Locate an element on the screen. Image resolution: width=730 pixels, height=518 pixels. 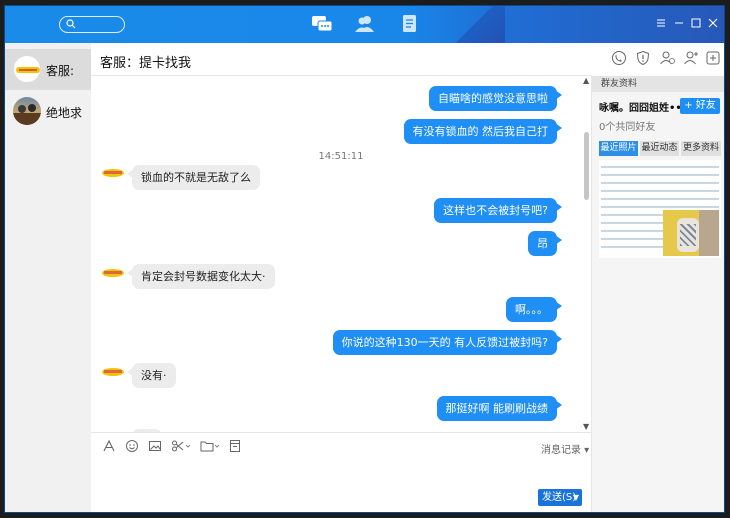
close-icon is located at coordinates (713, 23).